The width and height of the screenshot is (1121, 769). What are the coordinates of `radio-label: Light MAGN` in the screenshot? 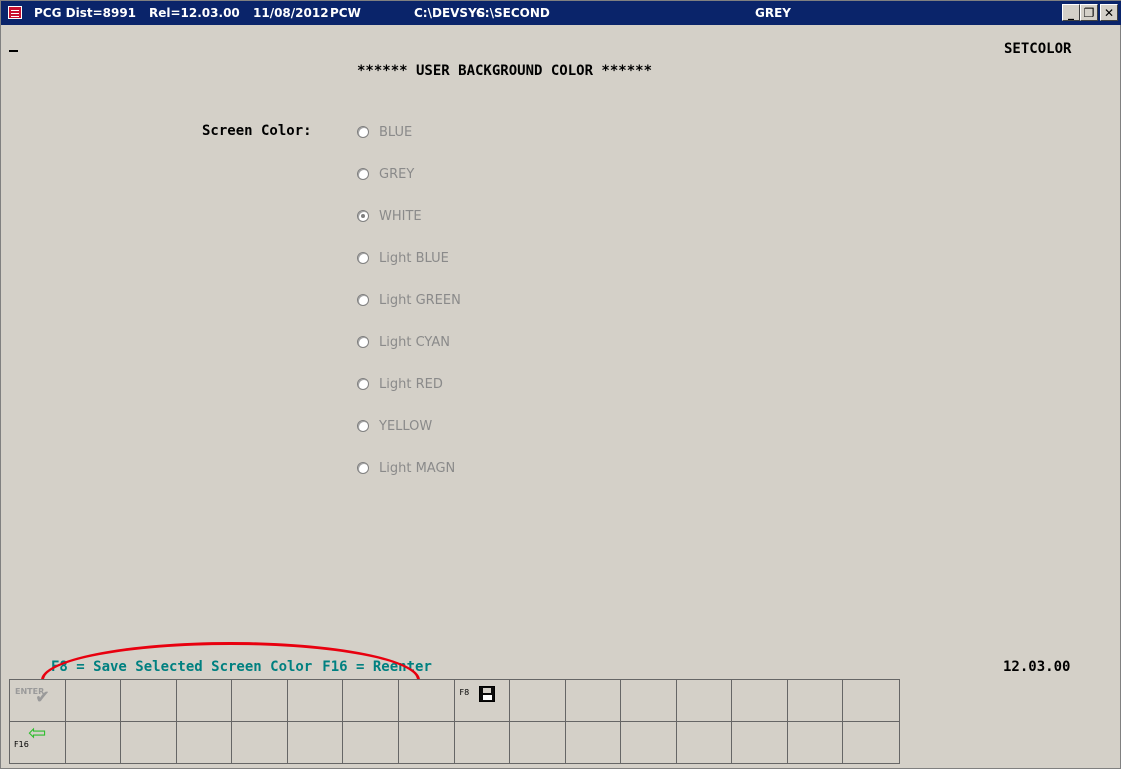 It's located at (417, 468).